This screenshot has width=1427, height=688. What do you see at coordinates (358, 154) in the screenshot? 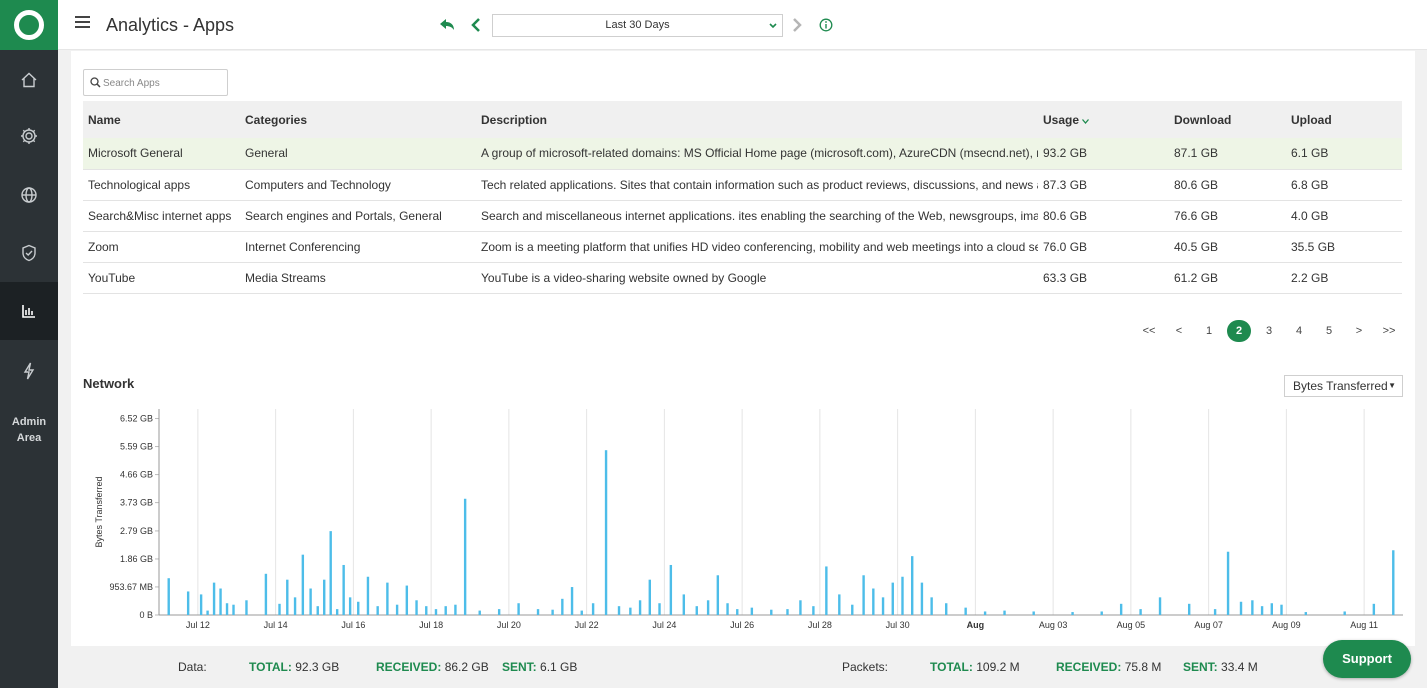
I see `cell-category: General` at bounding box center [358, 154].